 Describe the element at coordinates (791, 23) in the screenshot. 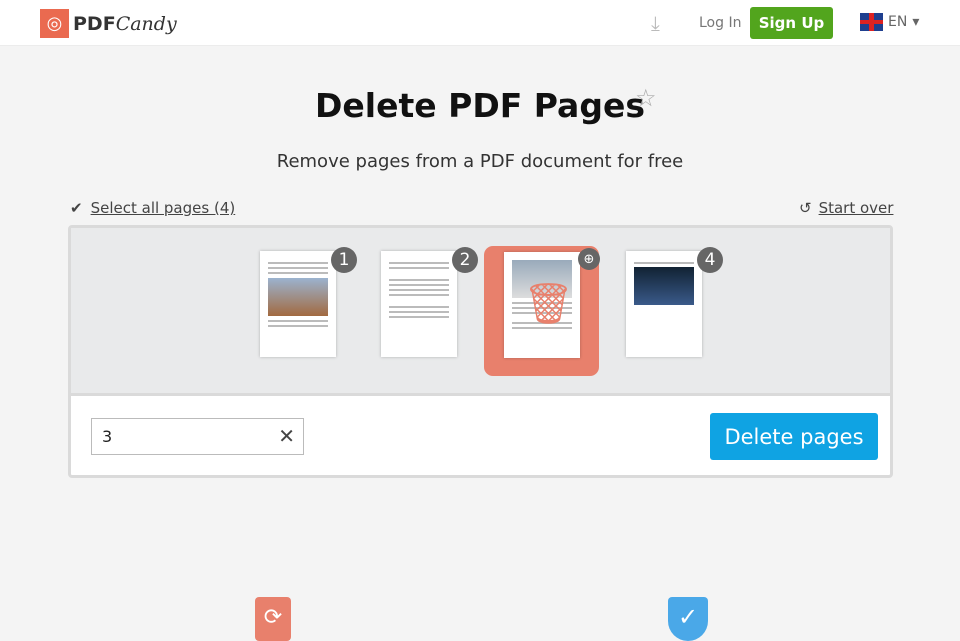

I see `signup-button: Sign Up` at that location.